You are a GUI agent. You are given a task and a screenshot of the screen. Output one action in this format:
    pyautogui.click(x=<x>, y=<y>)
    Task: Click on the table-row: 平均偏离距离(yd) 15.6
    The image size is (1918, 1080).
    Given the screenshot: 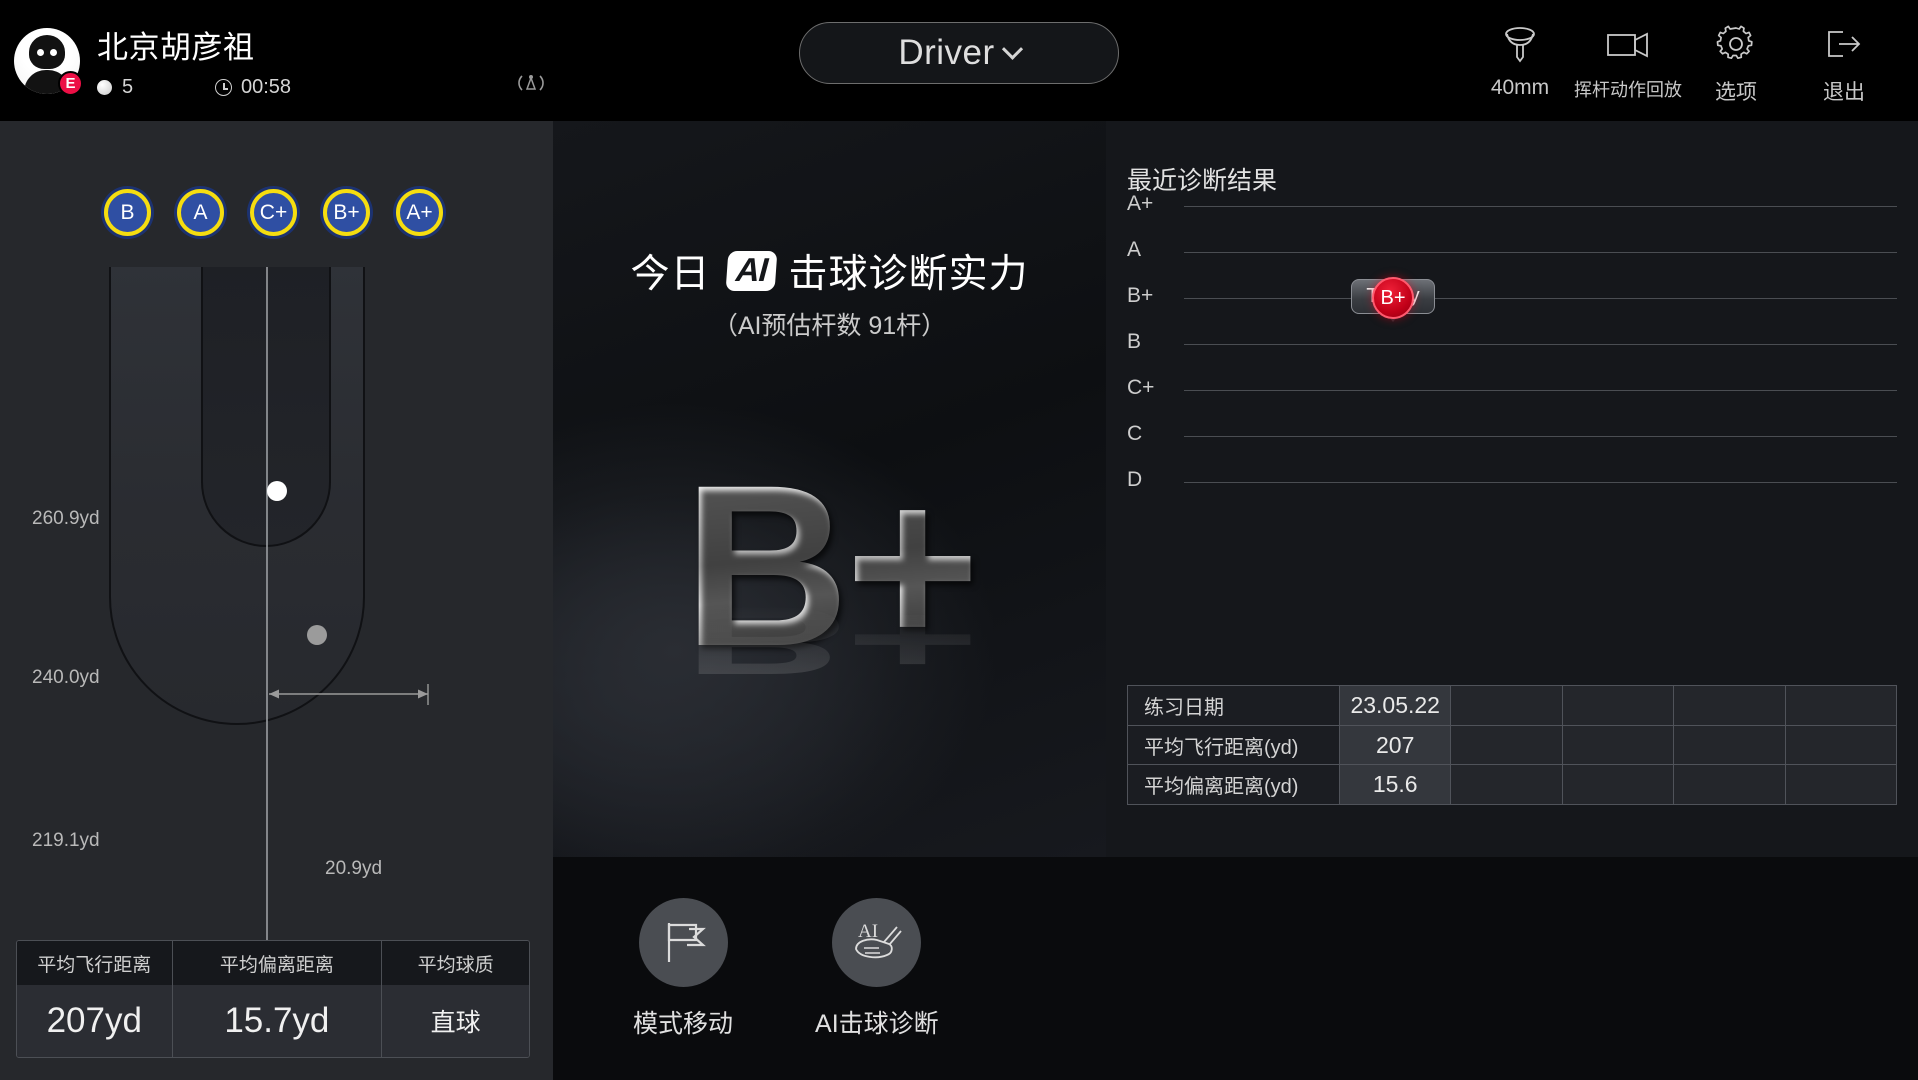 What is the action you would take?
    pyautogui.click(x=1512, y=784)
    